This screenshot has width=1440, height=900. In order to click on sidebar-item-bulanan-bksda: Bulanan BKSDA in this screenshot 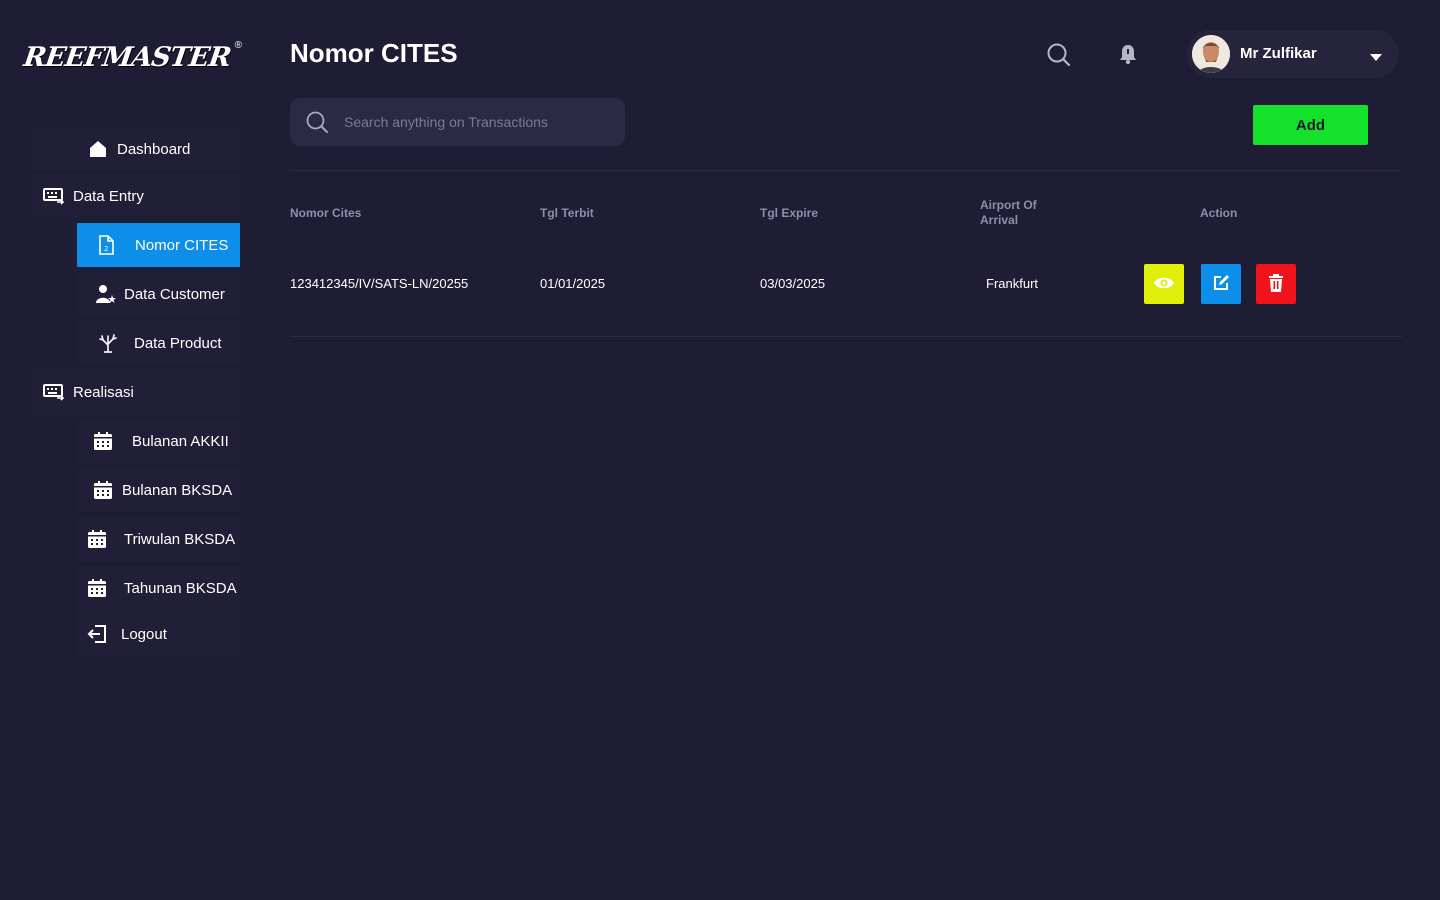, I will do `click(158, 490)`.